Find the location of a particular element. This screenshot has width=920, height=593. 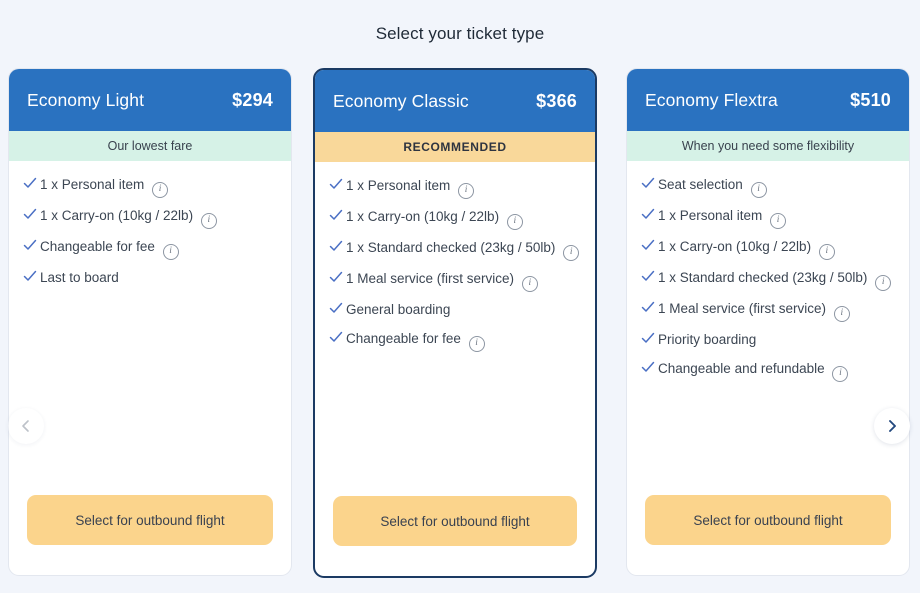

page-title: Select your ticket type is located at coordinates (460, 33).